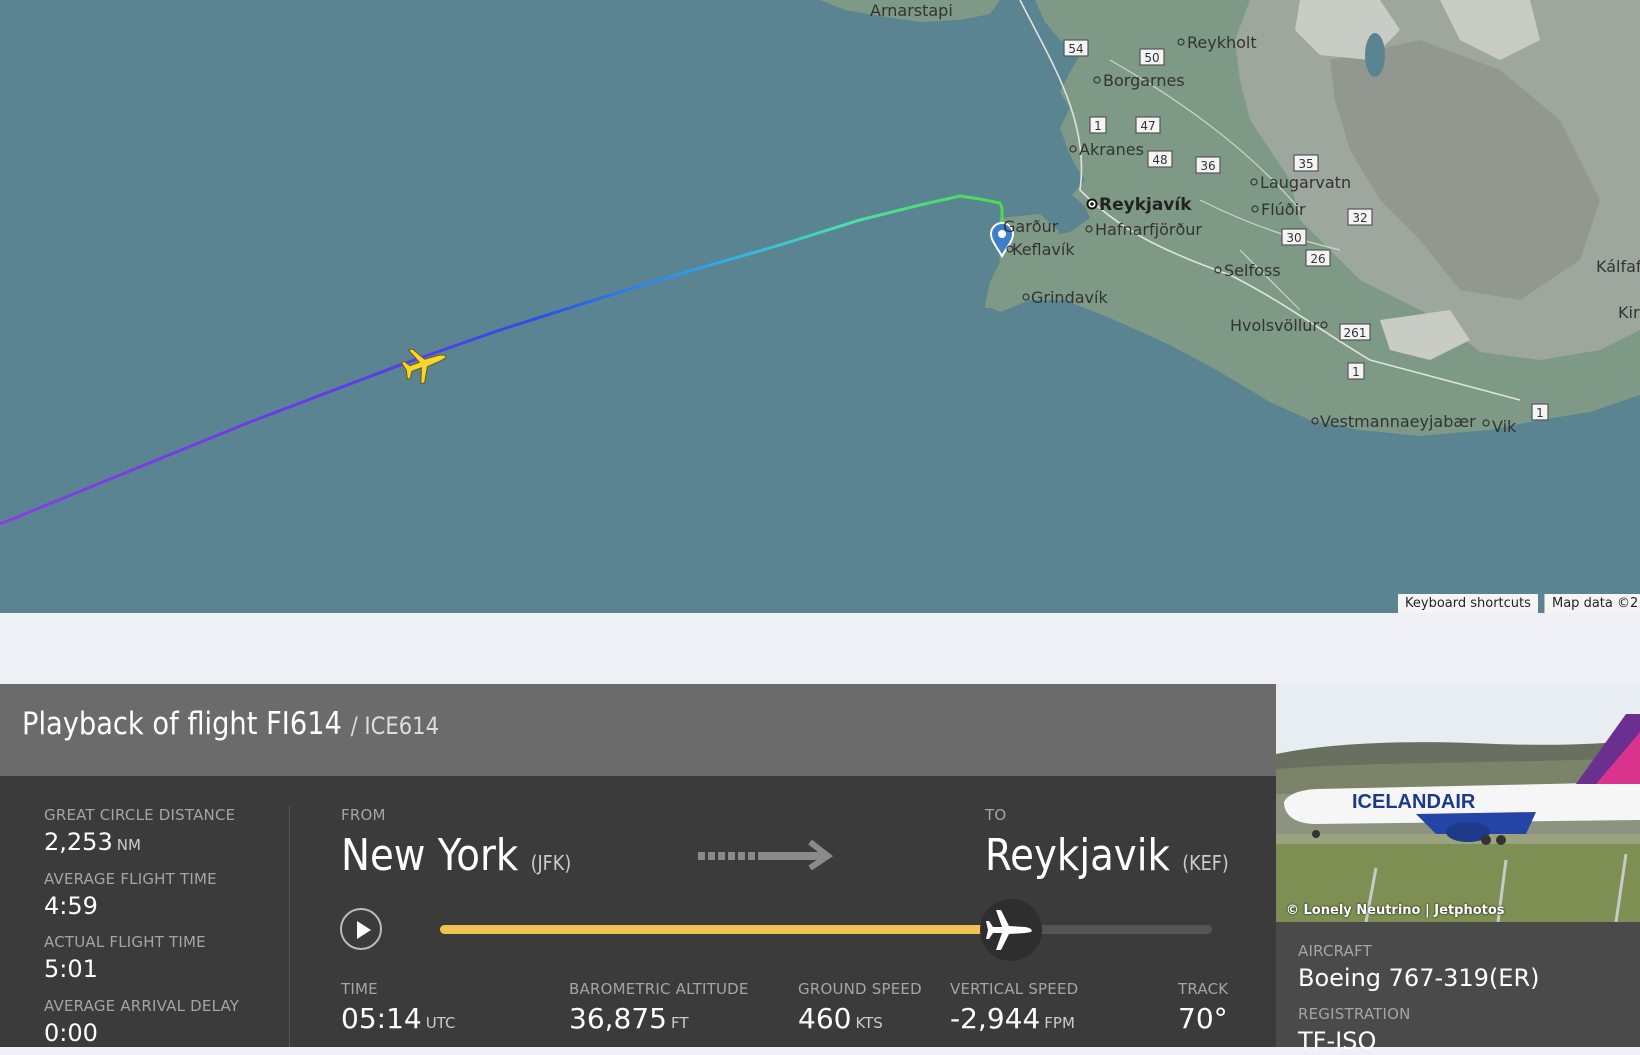 The image size is (1640, 1055). I want to click on ground-speed-unit: KTS, so click(869, 1023).